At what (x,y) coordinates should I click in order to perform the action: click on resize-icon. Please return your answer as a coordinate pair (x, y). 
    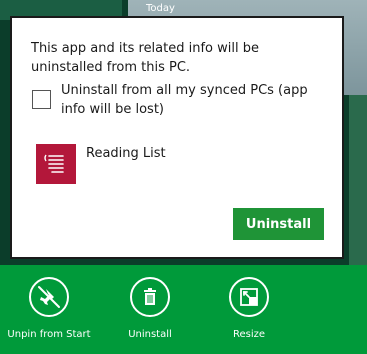
    Looking at the image, I should click on (249, 297).